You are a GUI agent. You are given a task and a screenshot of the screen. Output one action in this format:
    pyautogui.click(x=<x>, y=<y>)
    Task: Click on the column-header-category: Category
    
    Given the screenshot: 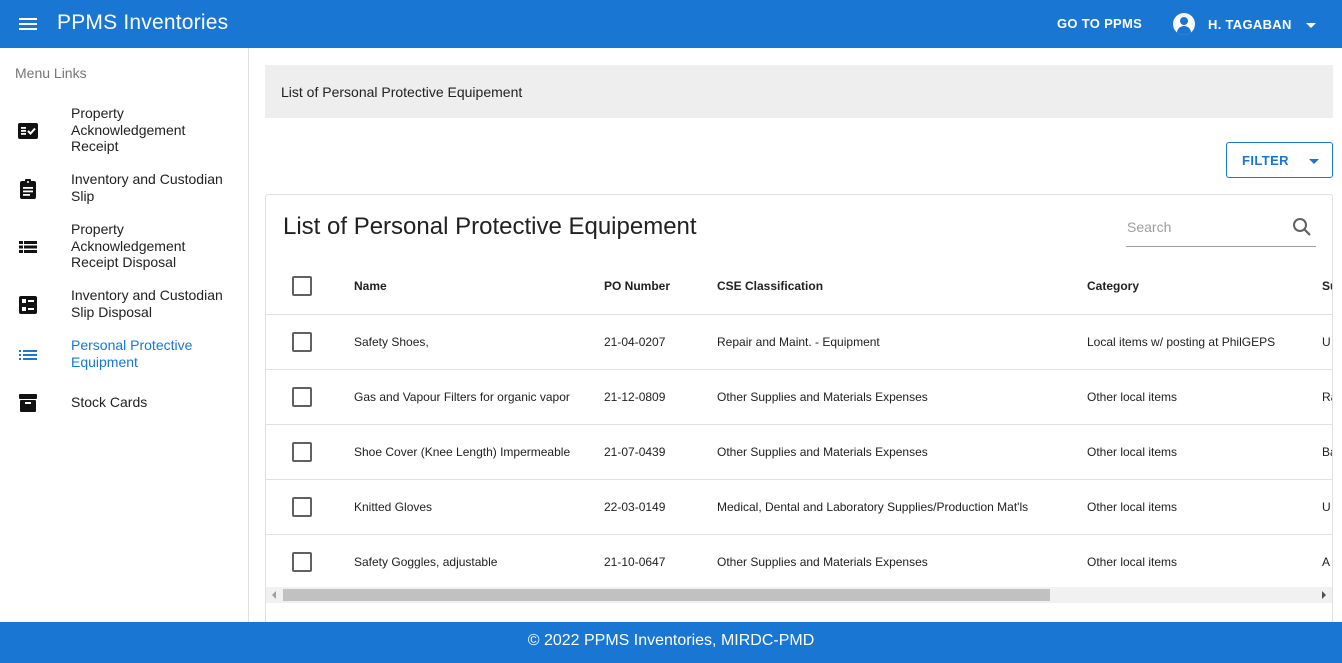 What is the action you would take?
    pyautogui.click(x=1204, y=287)
    